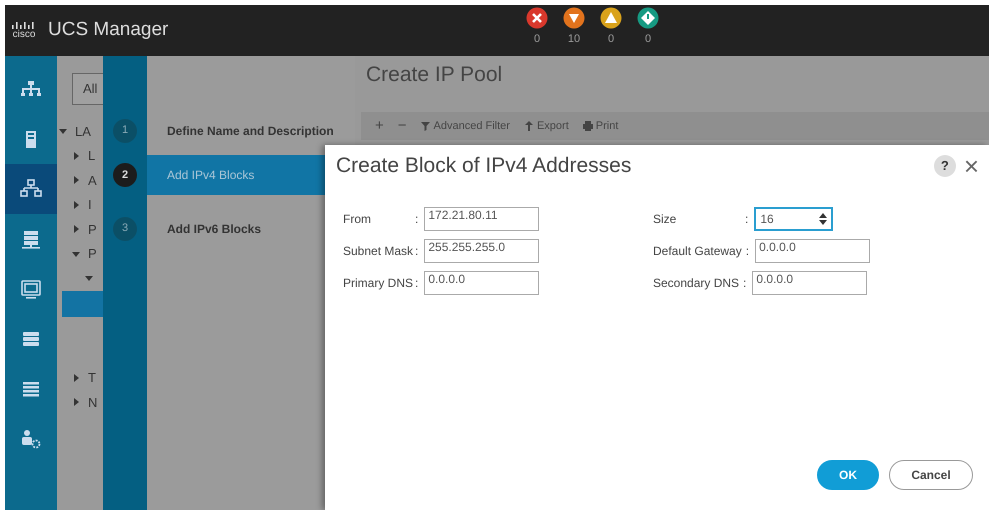  Describe the element at coordinates (378, 251) in the screenshot. I see `field-label: Subnet Mask` at that location.